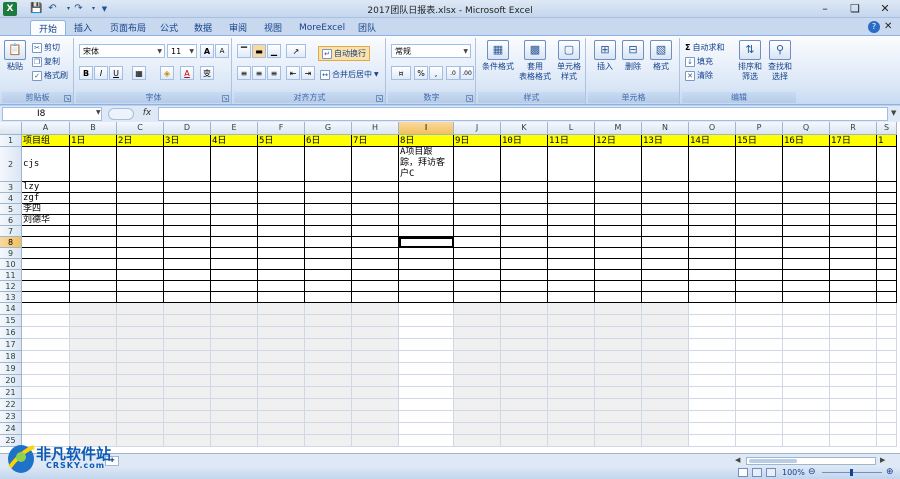  What do you see at coordinates (426, 253) in the screenshot?
I see `cell-i9` at bounding box center [426, 253].